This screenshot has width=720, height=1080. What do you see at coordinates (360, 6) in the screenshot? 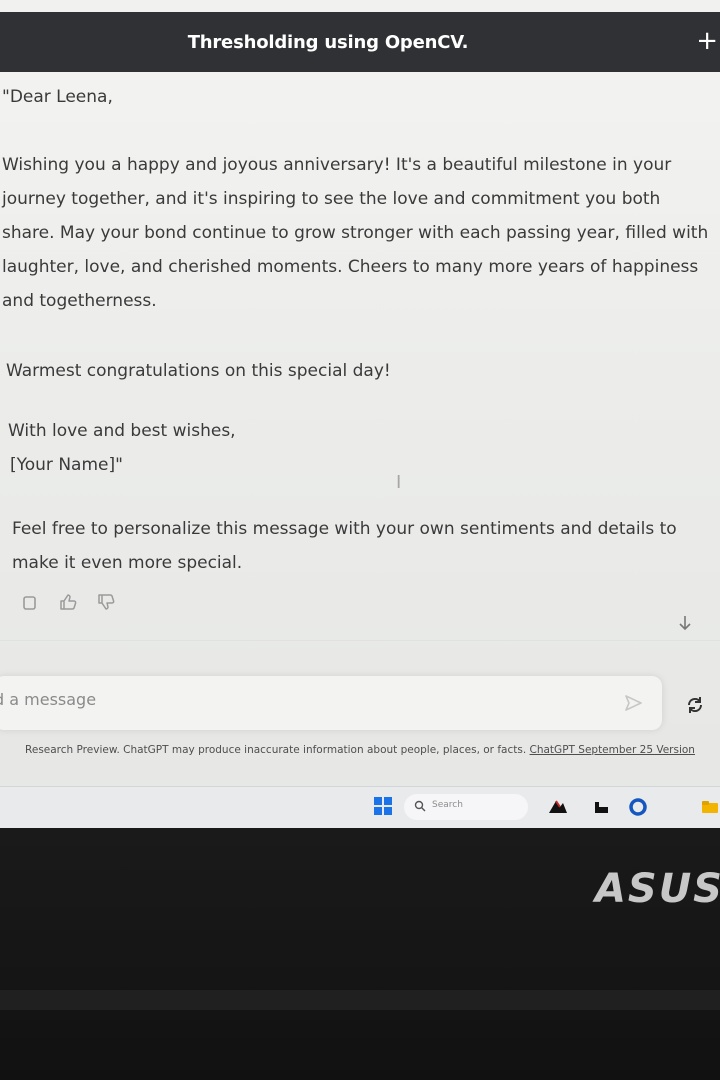
I see `browser-top-strip` at bounding box center [360, 6].